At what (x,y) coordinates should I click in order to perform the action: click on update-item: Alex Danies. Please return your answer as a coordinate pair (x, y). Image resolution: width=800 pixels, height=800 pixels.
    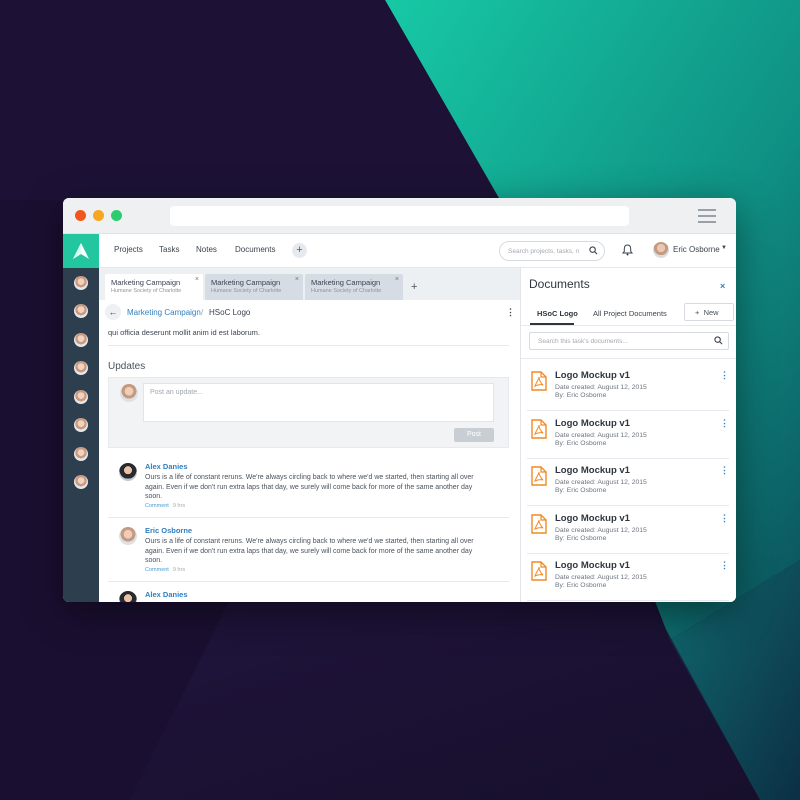
    Looking at the image, I should click on (308, 592).